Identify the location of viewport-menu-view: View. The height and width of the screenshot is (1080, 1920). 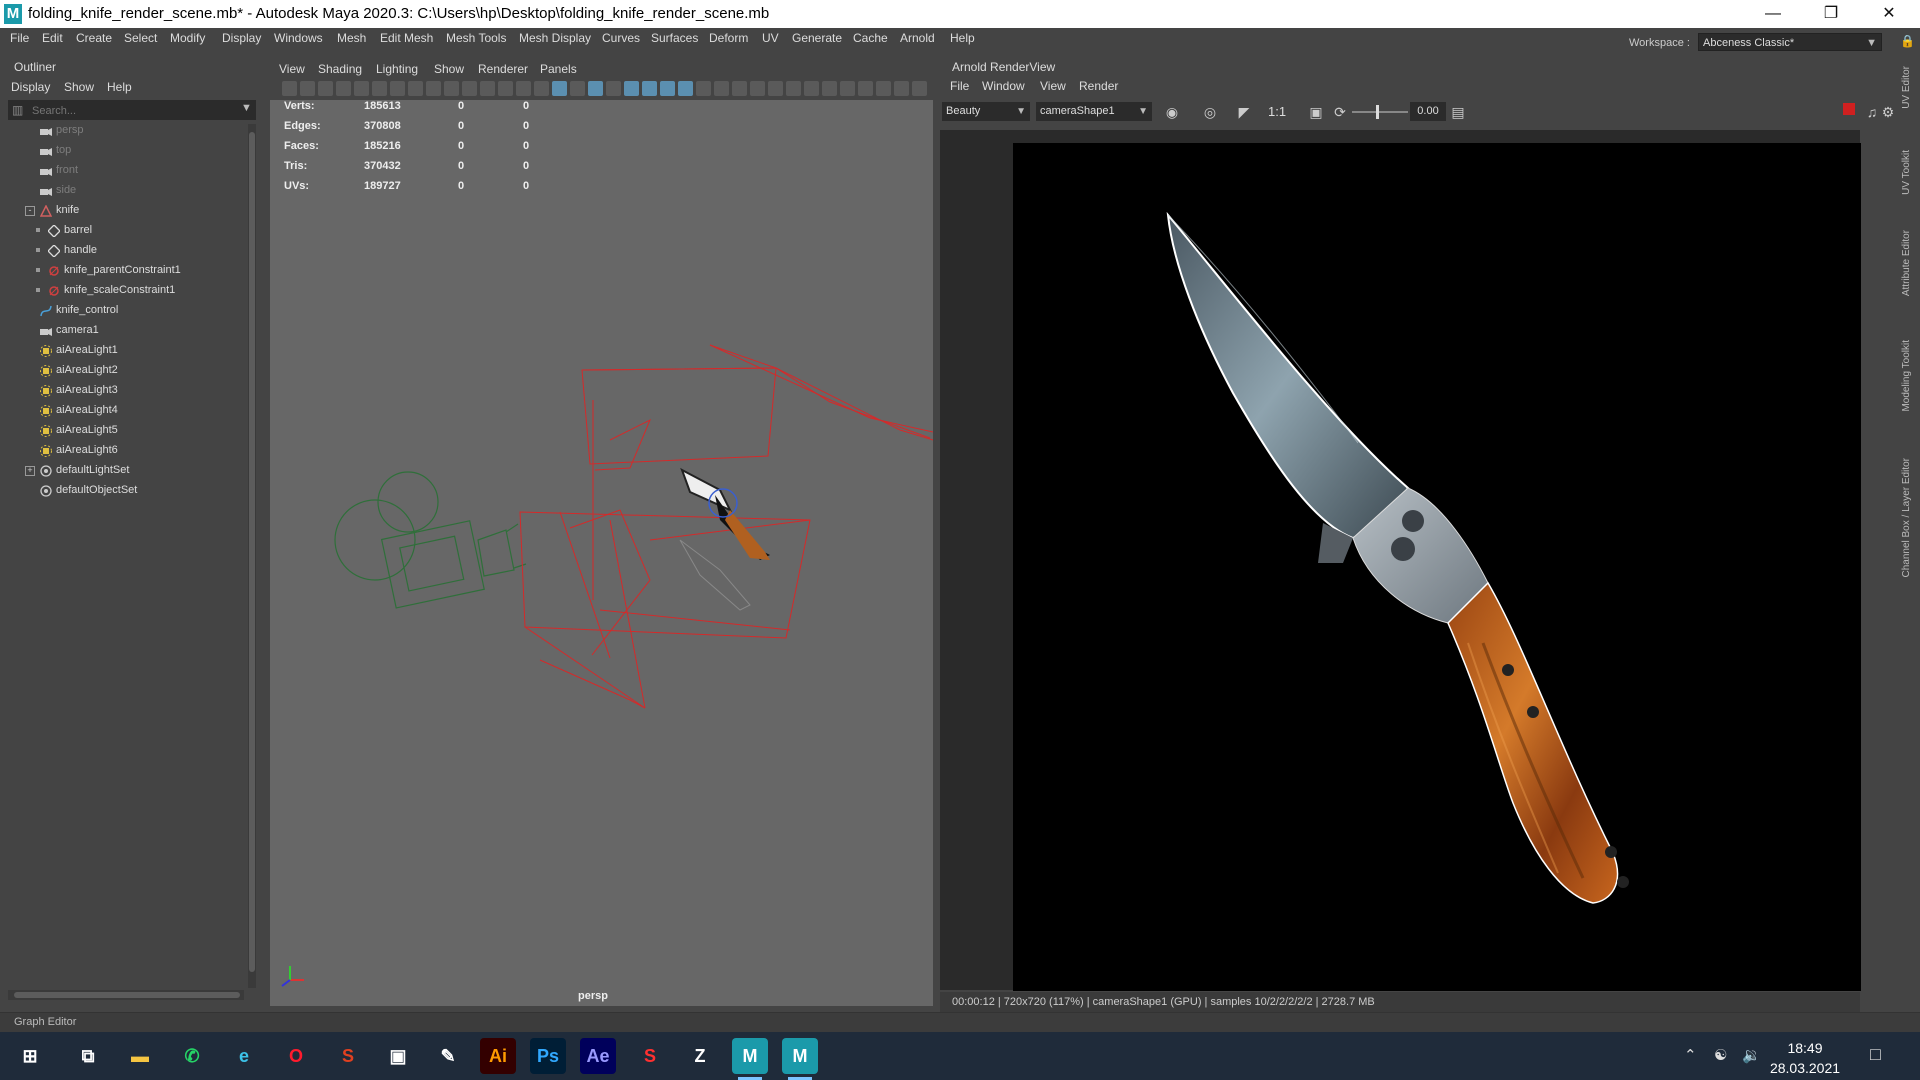
(292, 69).